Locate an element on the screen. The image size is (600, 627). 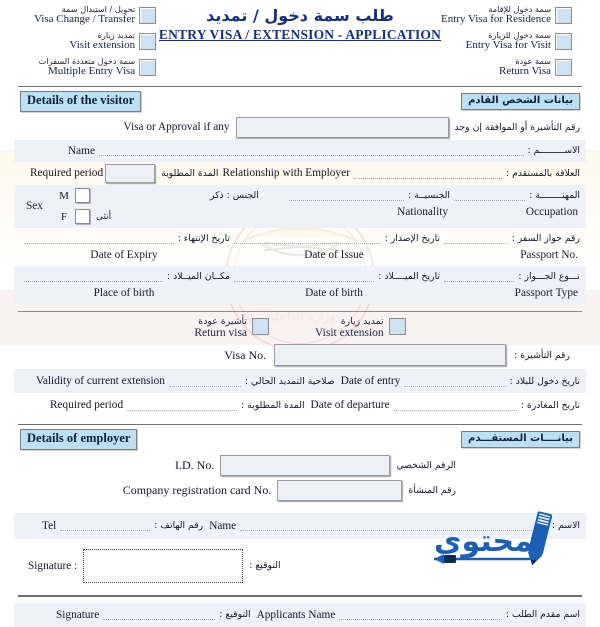
nationality-label-en: Nationality is located at coordinates (422, 211).